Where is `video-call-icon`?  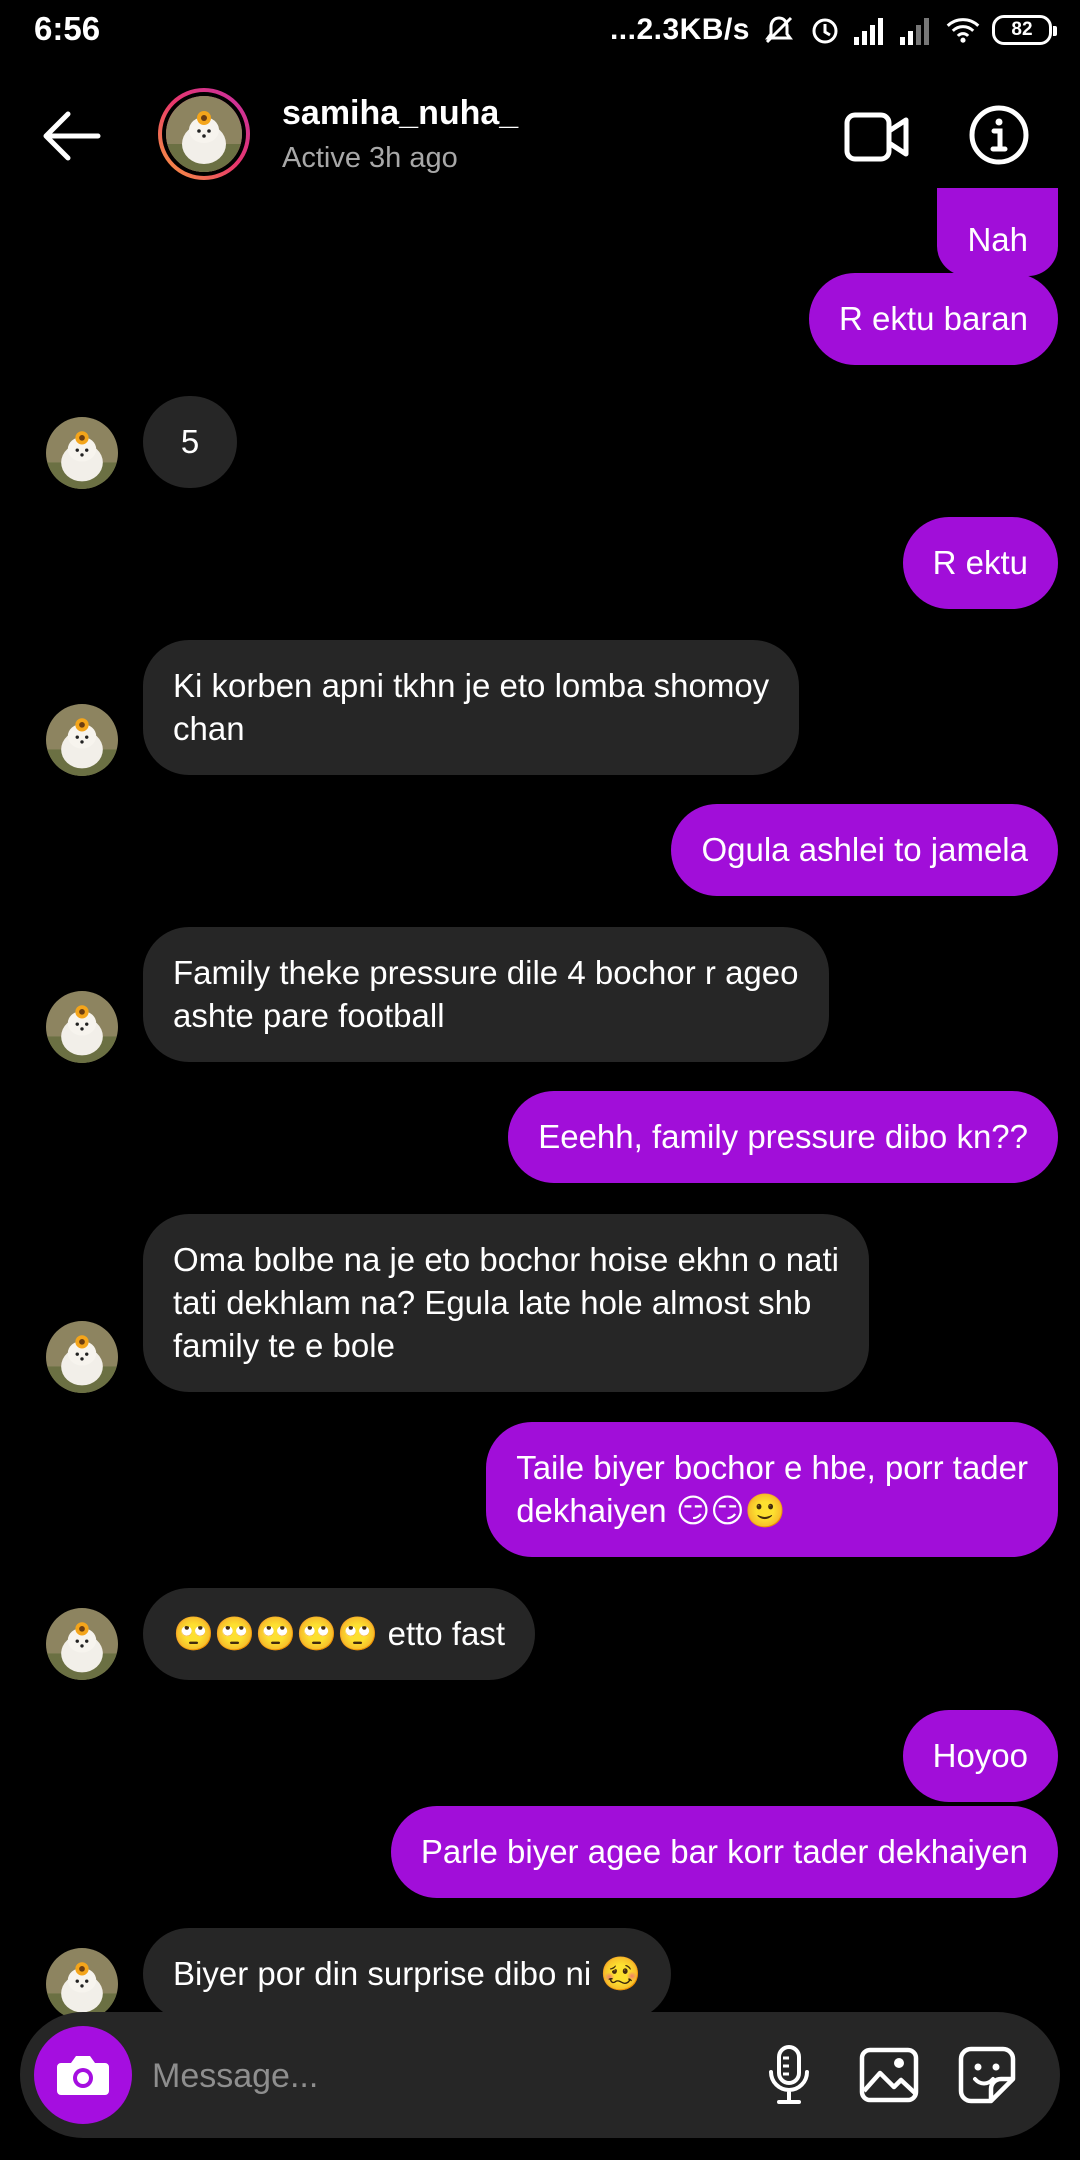
video-call-icon is located at coordinates (876, 137).